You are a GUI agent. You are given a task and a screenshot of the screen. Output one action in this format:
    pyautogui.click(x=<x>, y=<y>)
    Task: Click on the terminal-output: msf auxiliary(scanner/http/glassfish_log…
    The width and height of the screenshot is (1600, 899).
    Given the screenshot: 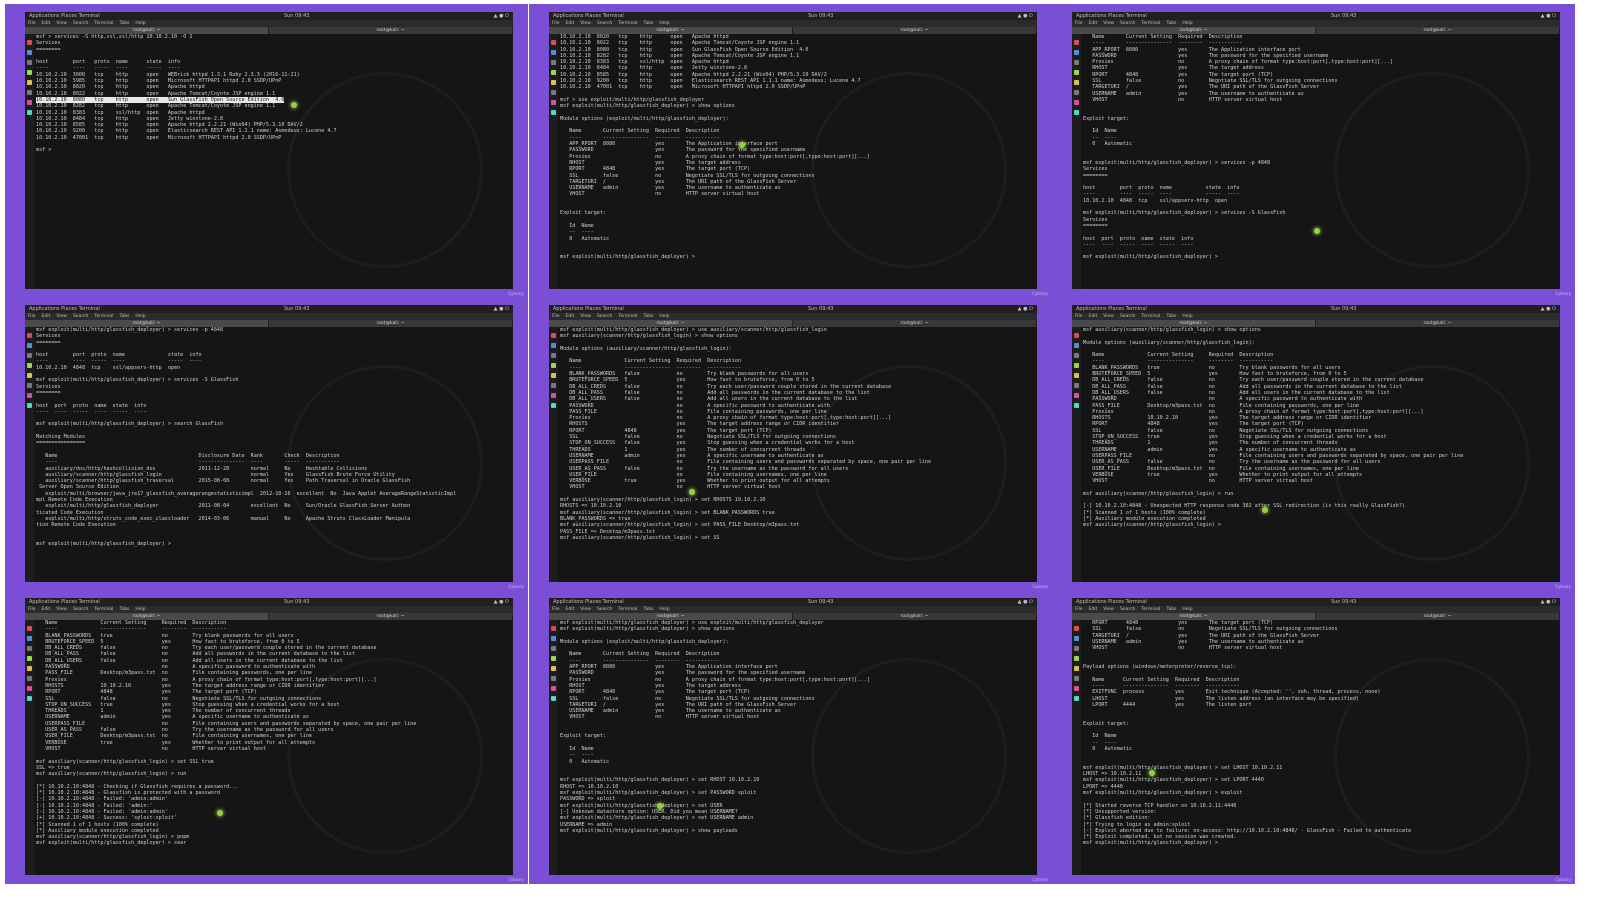 What is the action you would take?
    pyautogui.click(x=1320, y=453)
    